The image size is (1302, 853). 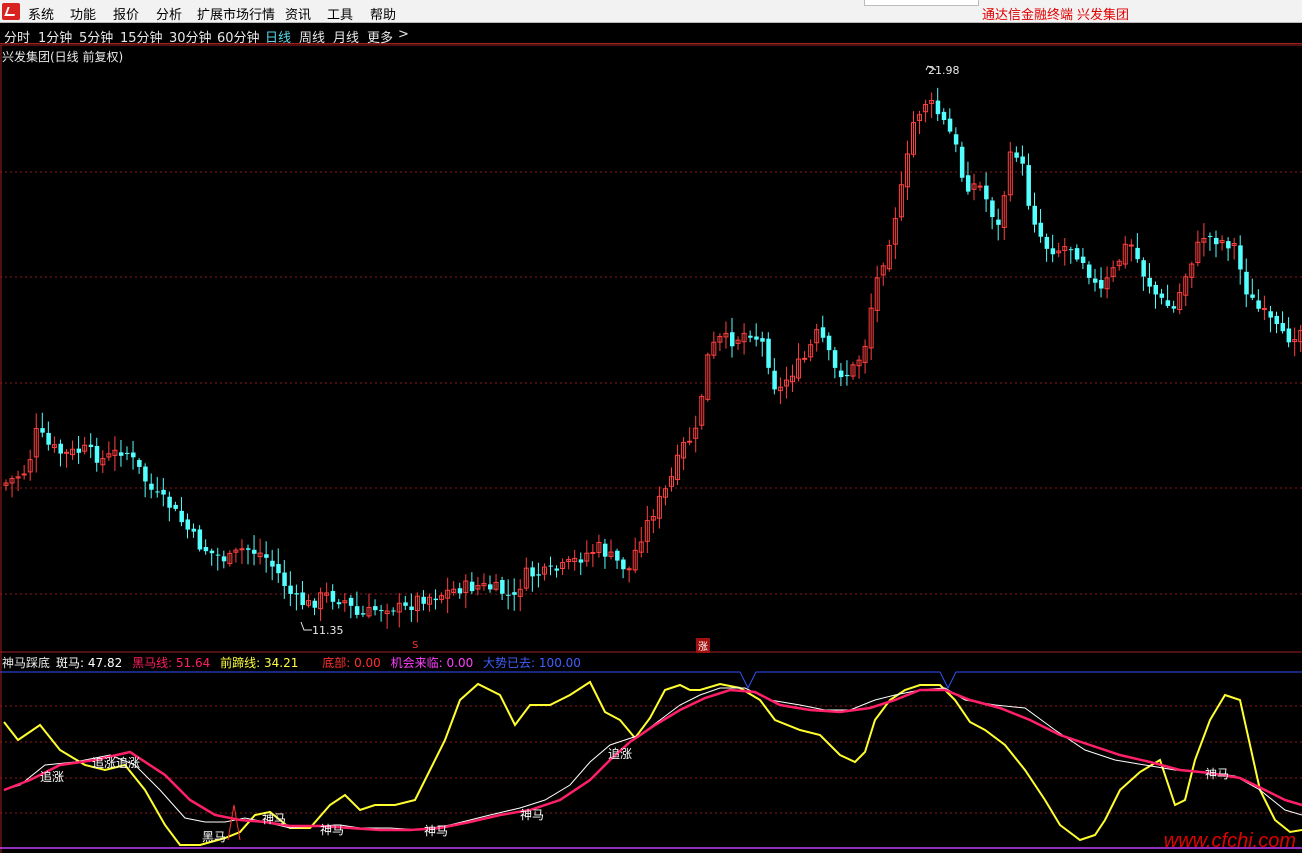 What do you see at coordinates (559, 663) in the screenshot?
I see `indicator-value-5: 100.00` at bounding box center [559, 663].